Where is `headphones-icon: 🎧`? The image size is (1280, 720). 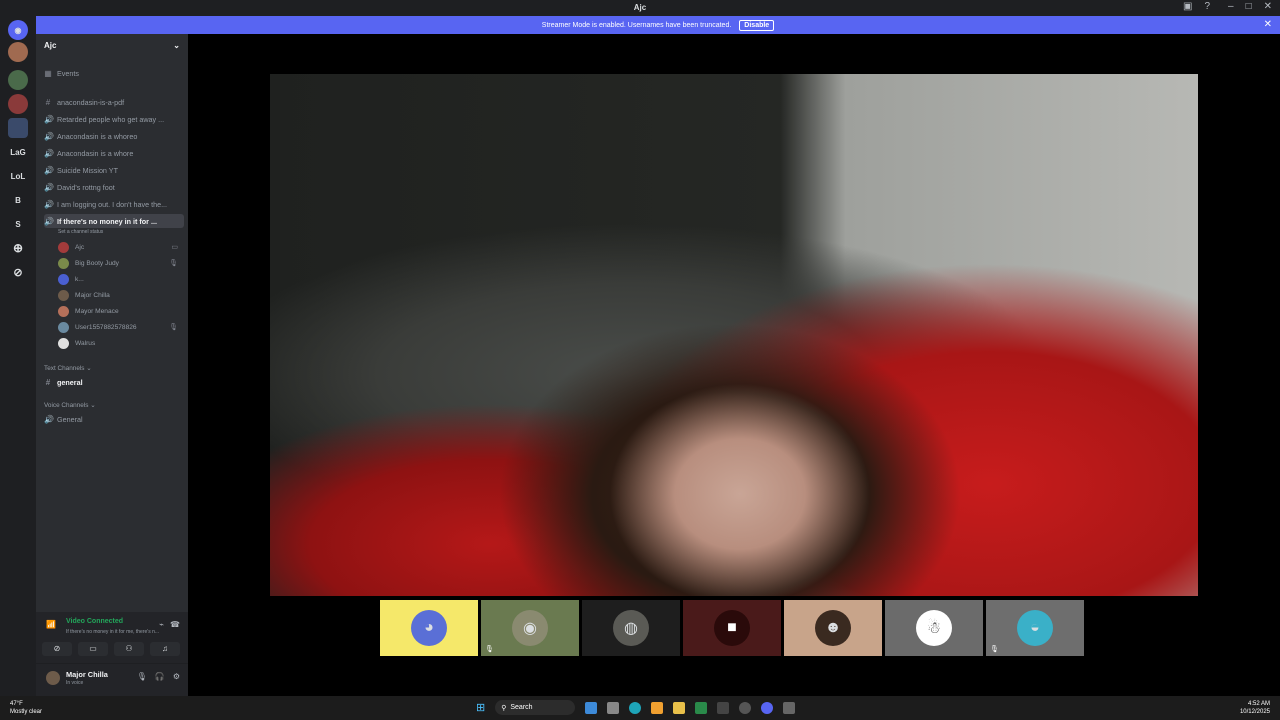
headphones-icon: 🎧 is located at coordinates (160, 676).